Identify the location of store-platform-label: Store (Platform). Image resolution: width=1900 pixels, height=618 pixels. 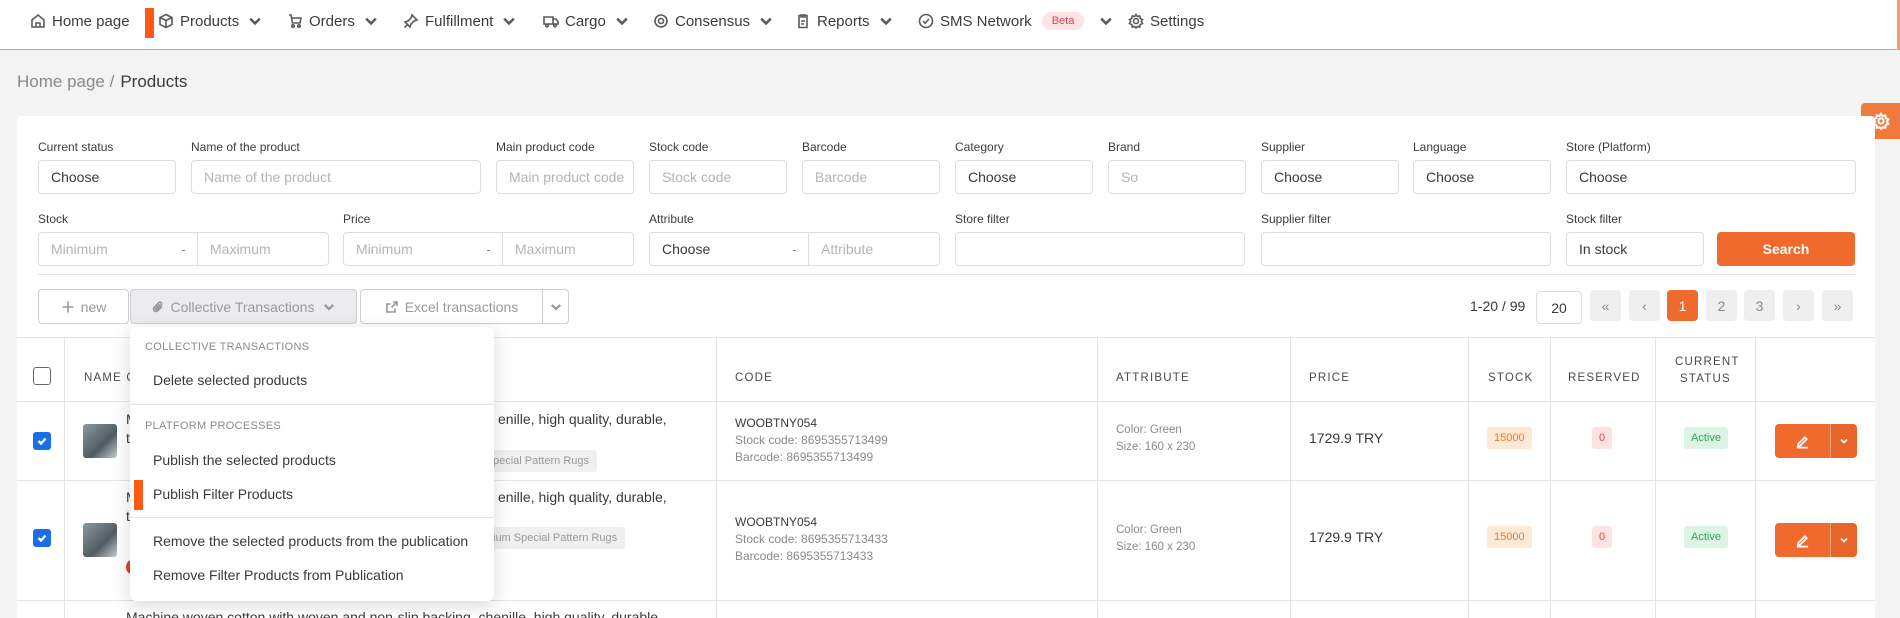
(1608, 147).